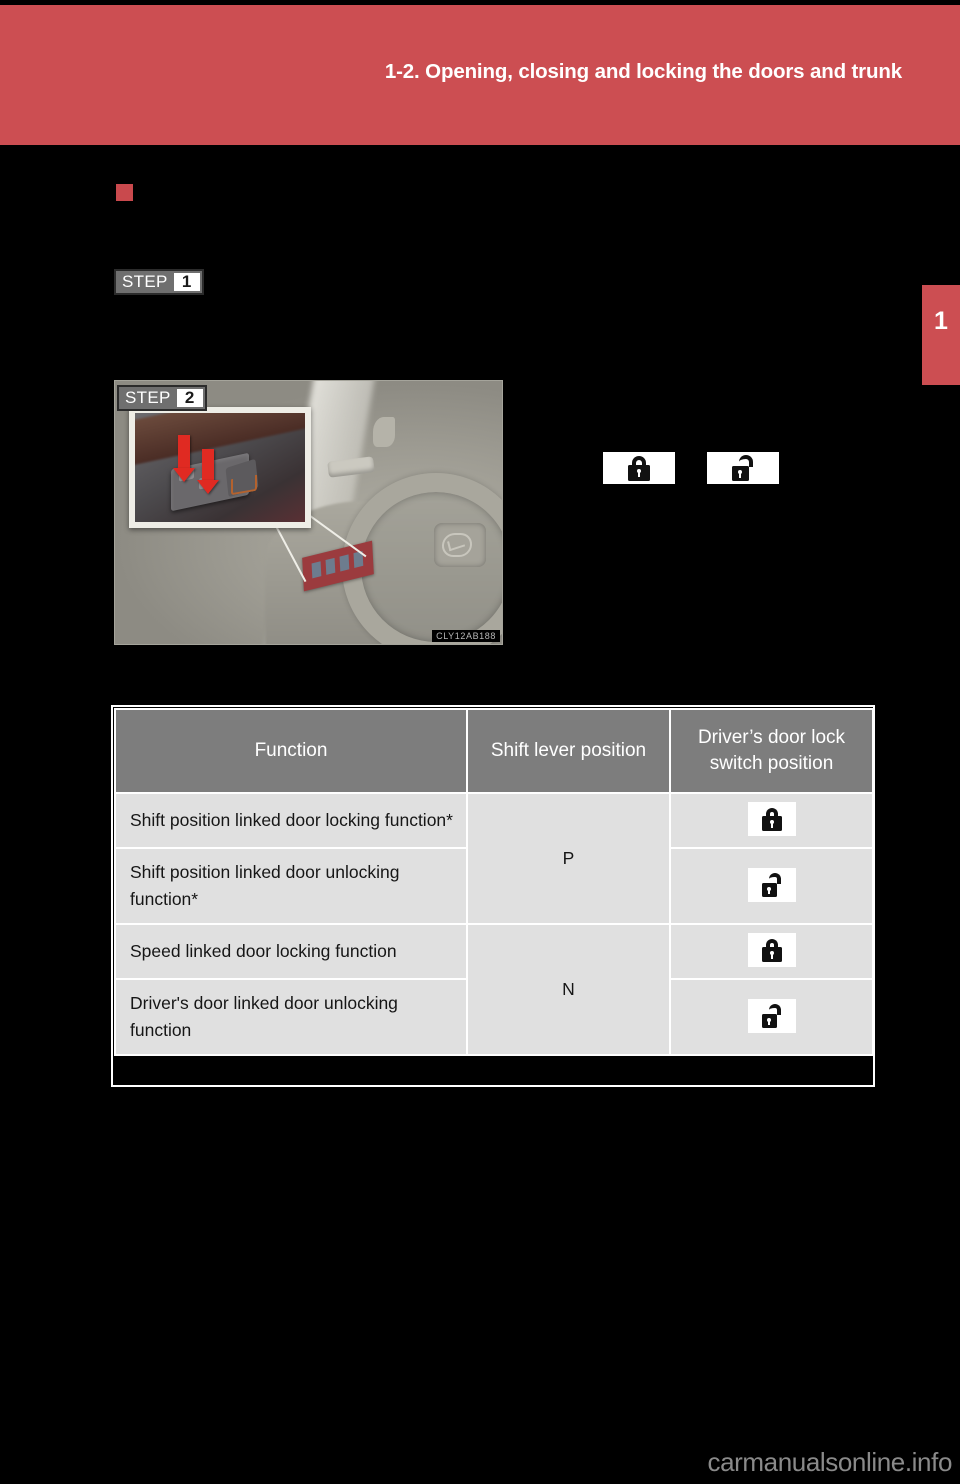 The image size is (960, 1484). What do you see at coordinates (145, 281) in the screenshot?
I see `step-1-label: STEP` at bounding box center [145, 281].